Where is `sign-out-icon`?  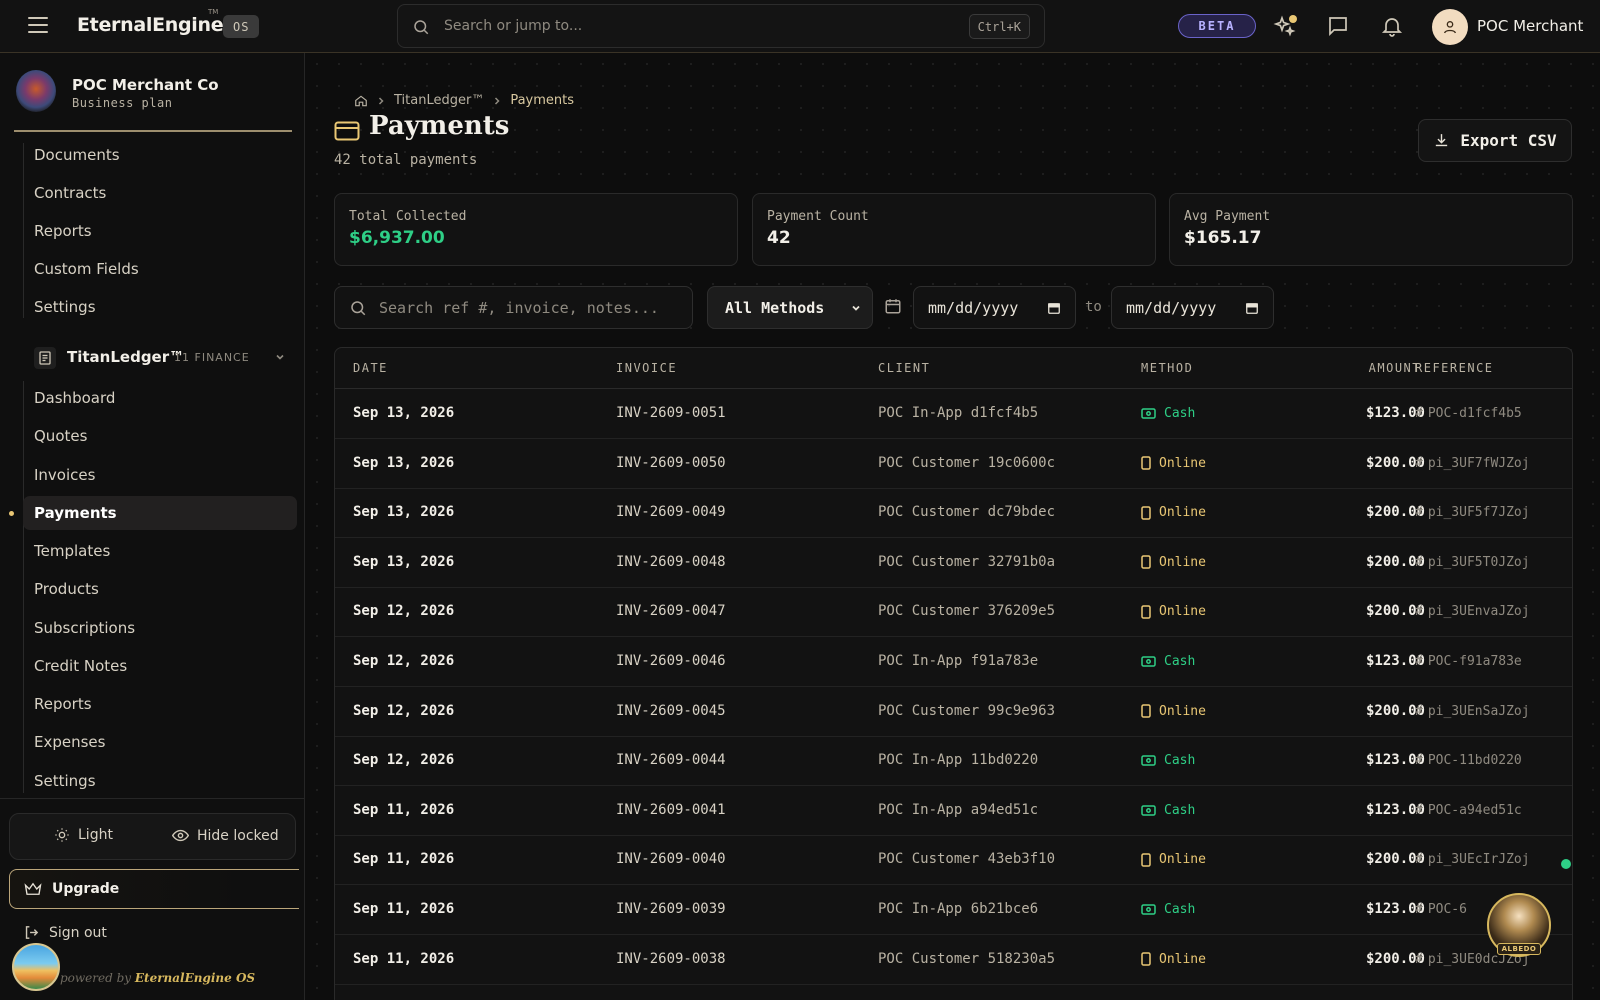
sign-out-icon is located at coordinates (32, 932).